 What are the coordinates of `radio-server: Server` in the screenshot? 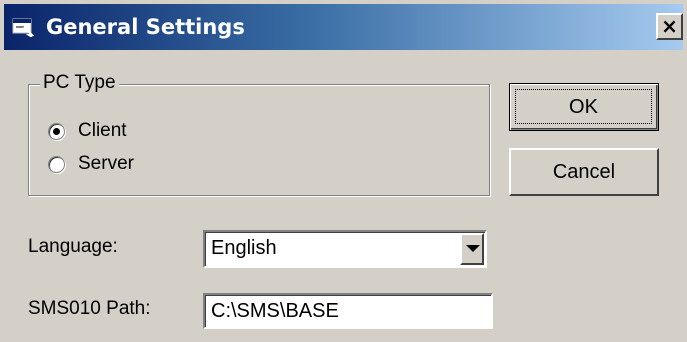 It's located at (91, 164).